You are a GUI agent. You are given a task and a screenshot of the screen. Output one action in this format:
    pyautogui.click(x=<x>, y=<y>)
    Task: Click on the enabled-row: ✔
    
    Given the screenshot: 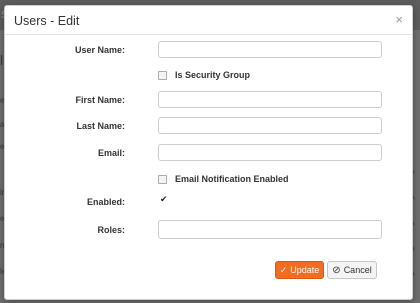 What is the action you would take?
    pyautogui.click(x=163, y=200)
    